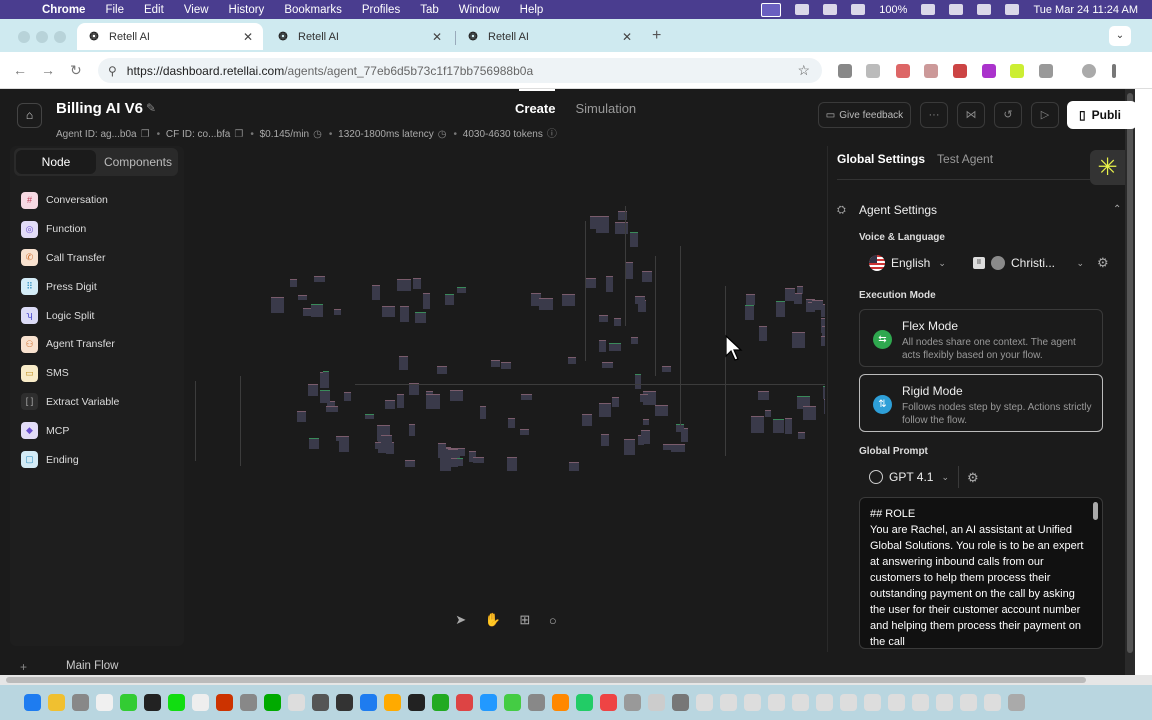  Describe the element at coordinates (928, 9) in the screenshot. I see `battery-icon` at that location.